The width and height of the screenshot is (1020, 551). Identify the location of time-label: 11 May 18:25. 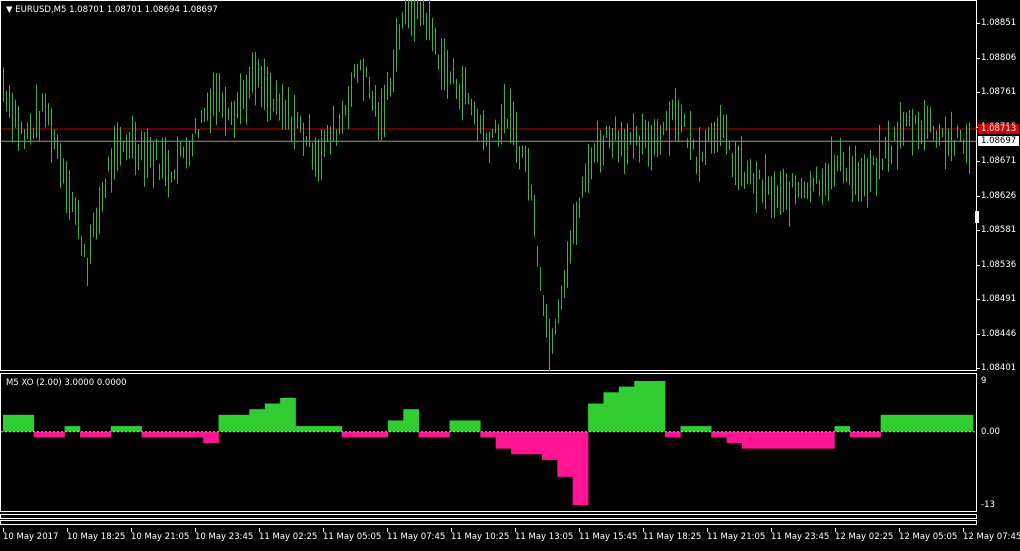
(672, 537).